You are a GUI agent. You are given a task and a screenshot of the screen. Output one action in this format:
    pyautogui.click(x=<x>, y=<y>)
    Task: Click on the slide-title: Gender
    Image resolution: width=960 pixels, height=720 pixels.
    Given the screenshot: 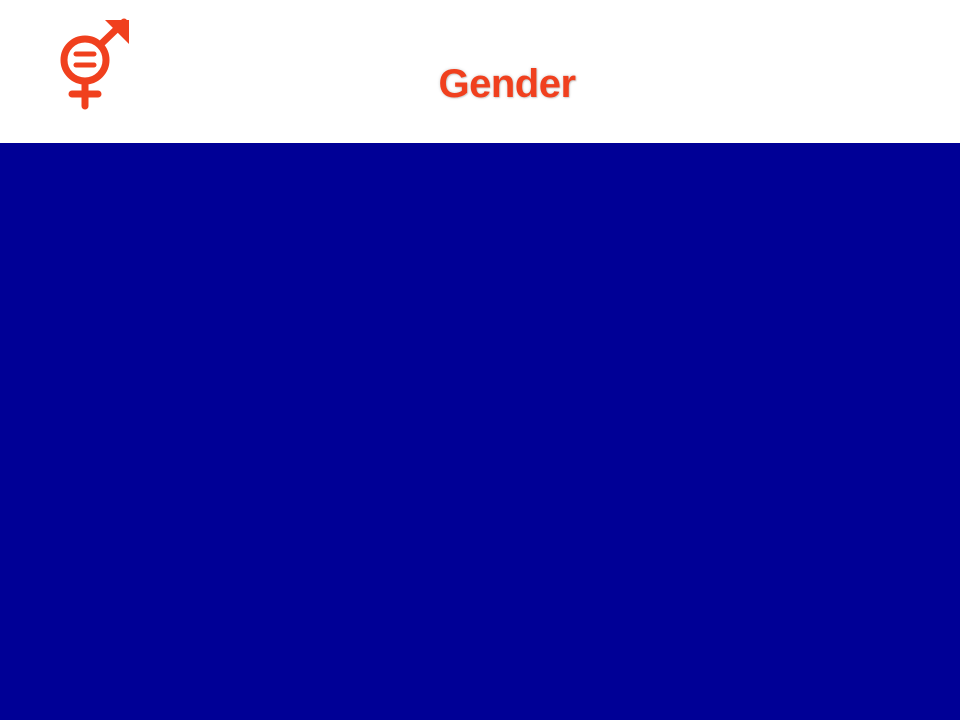 What is the action you would take?
    pyautogui.click(x=507, y=84)
    